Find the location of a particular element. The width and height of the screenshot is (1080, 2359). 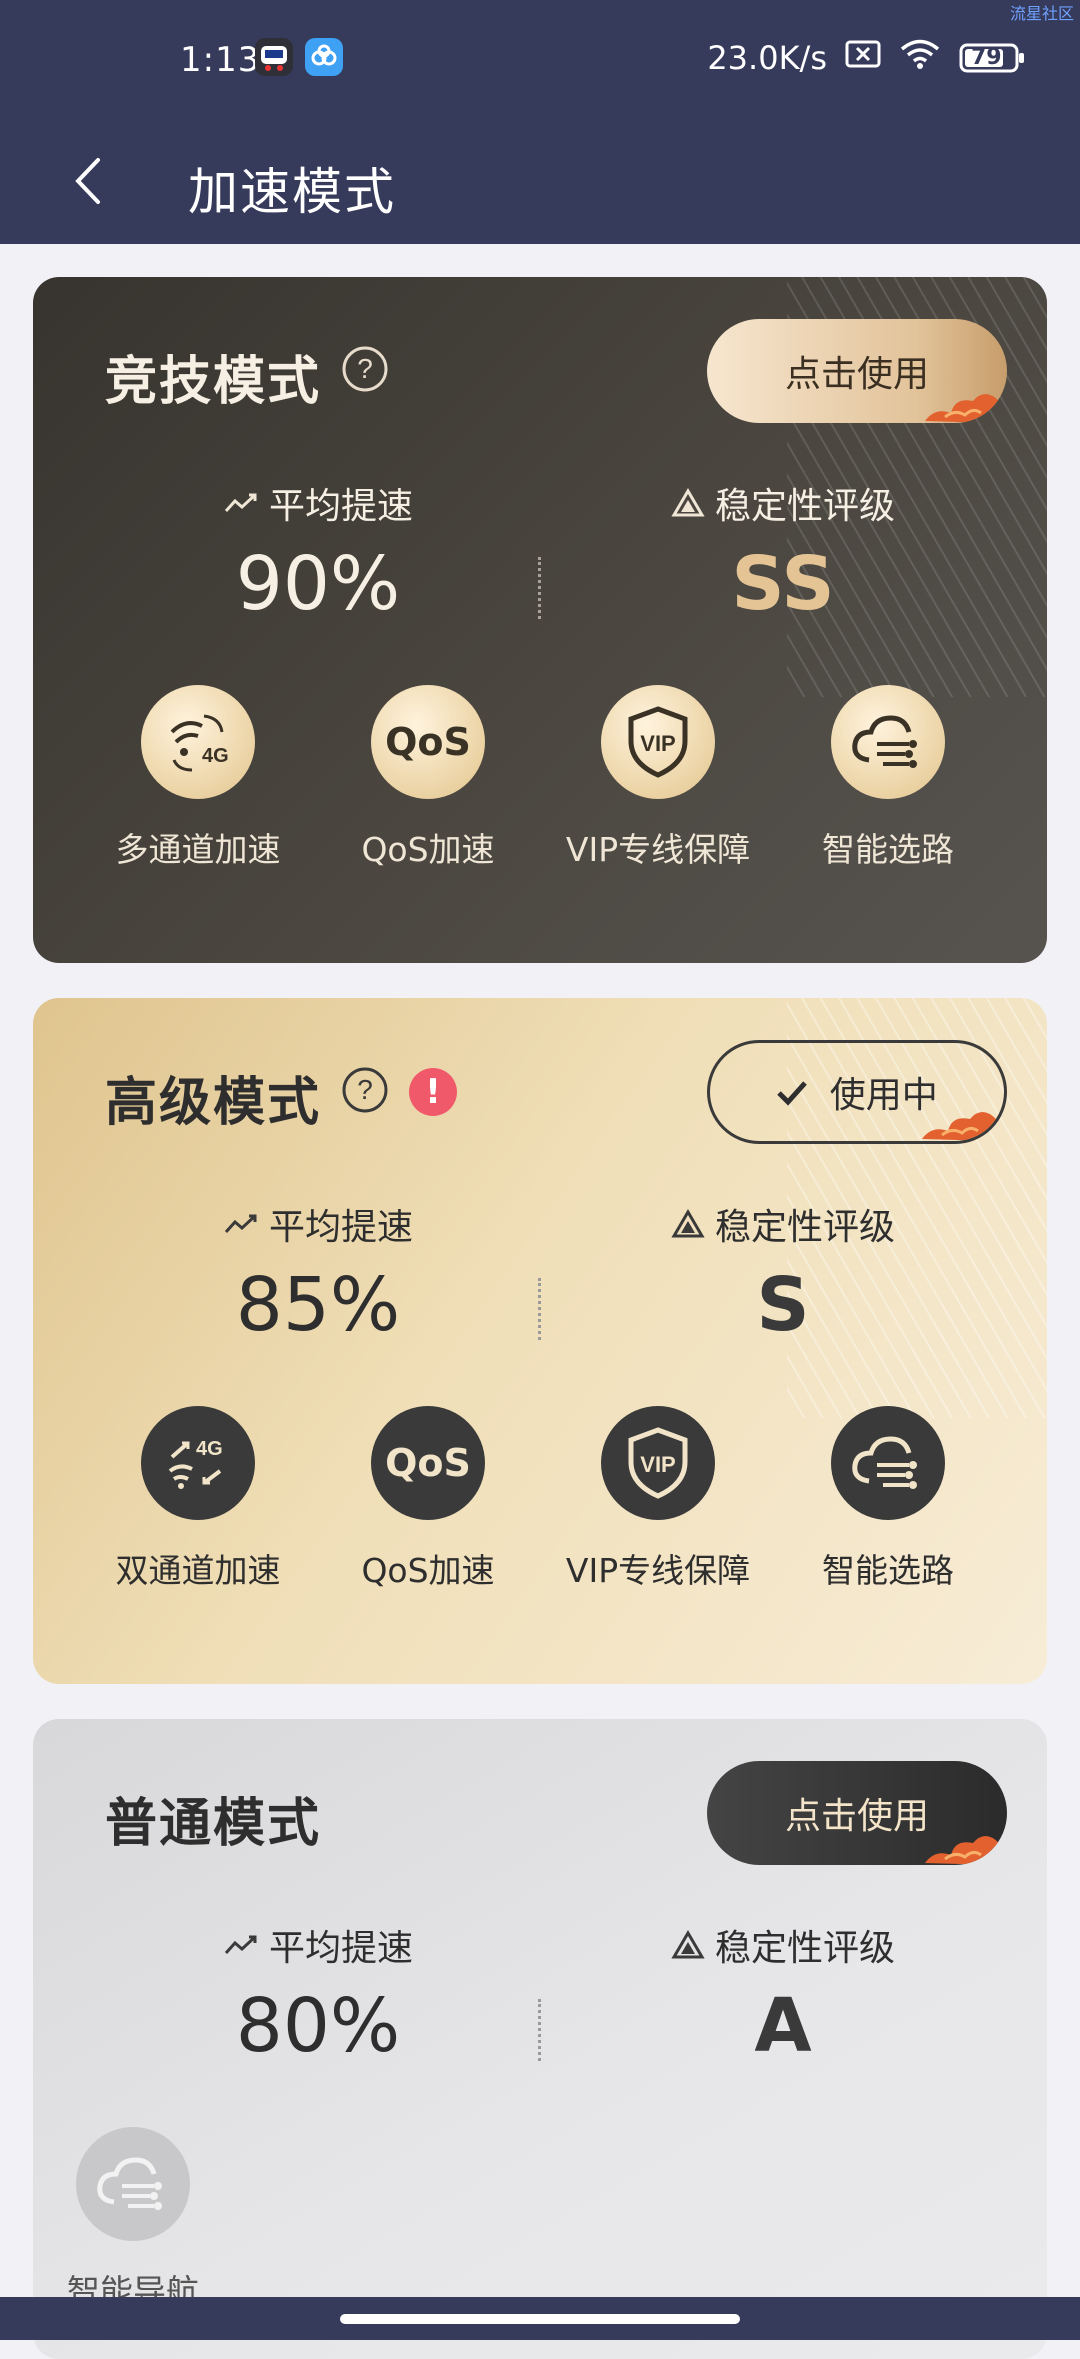

stability-rating: 稳定性评级 A is located at coordinates (783, 1994).